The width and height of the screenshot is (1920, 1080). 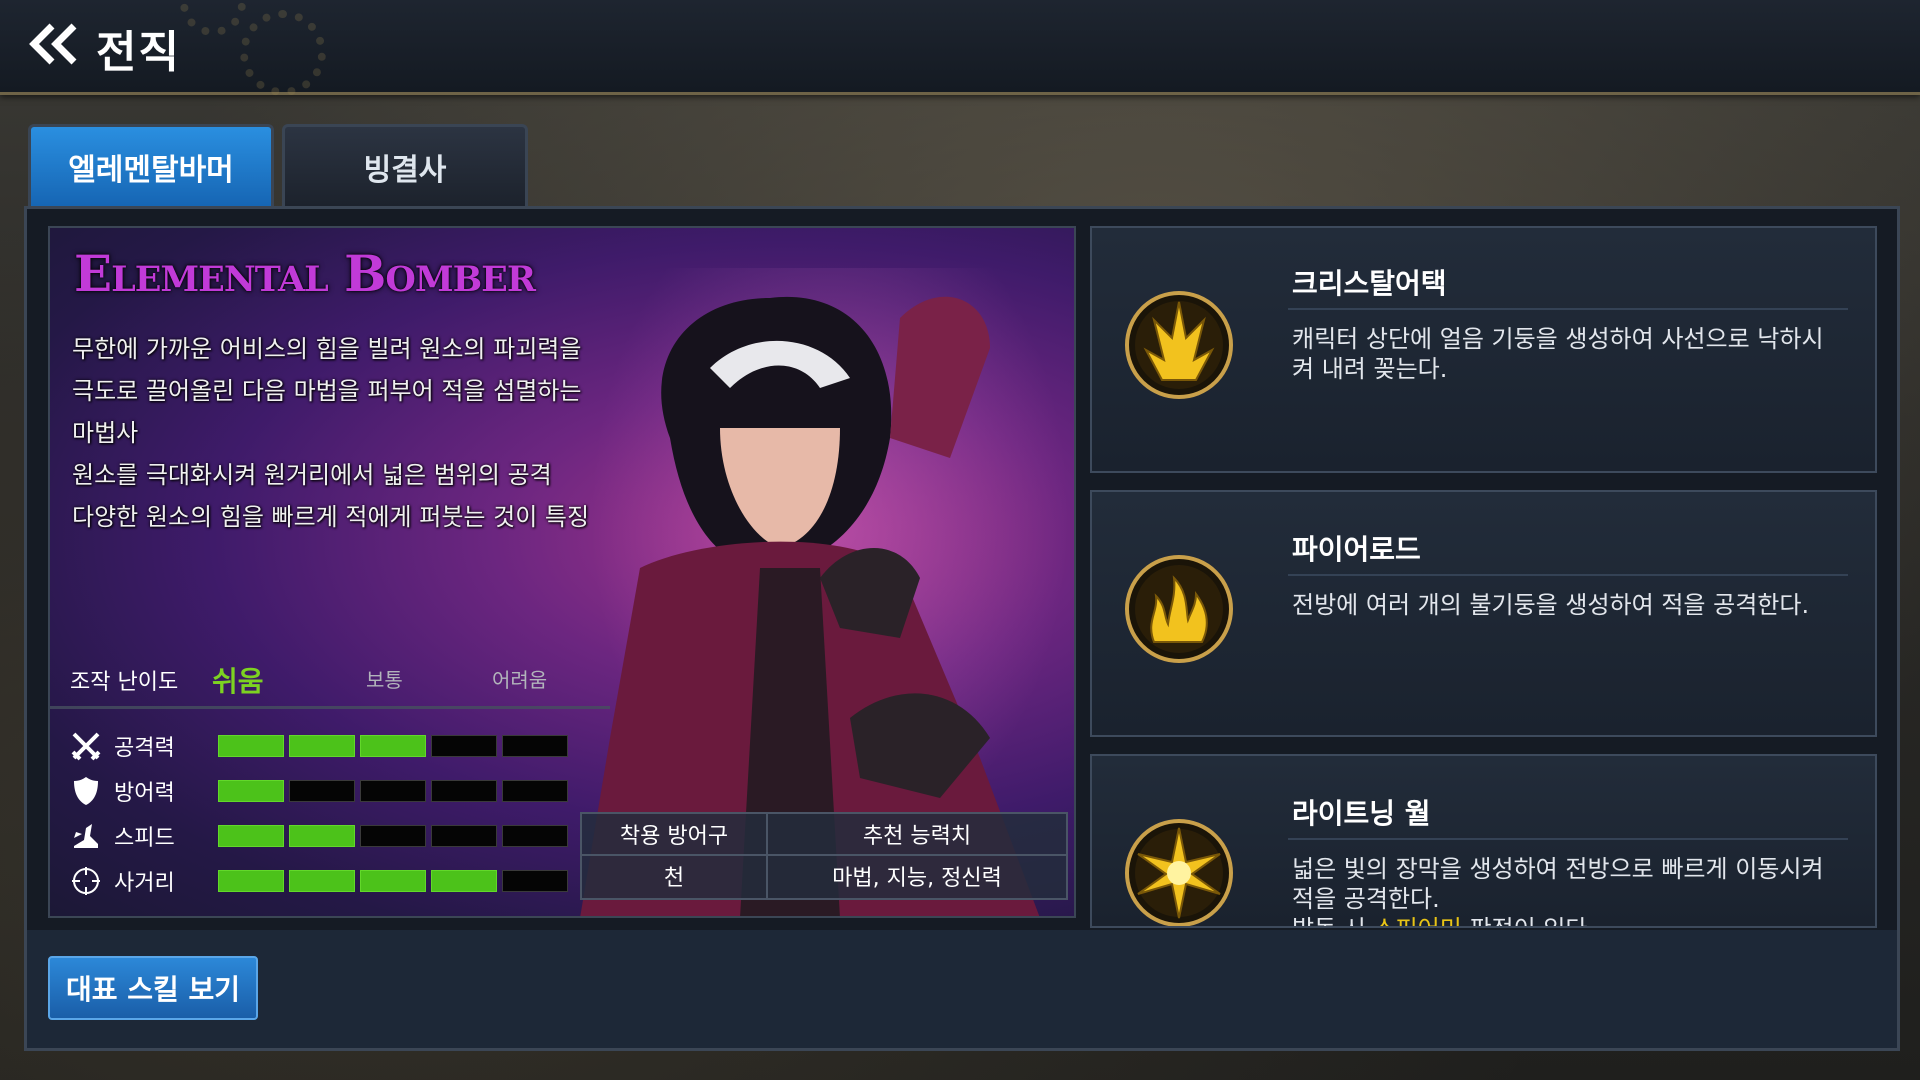 What do you see at coordinates (960, 48) in the screenshot?
I see `top-bar: 전직` at bounding box center [960, 48].